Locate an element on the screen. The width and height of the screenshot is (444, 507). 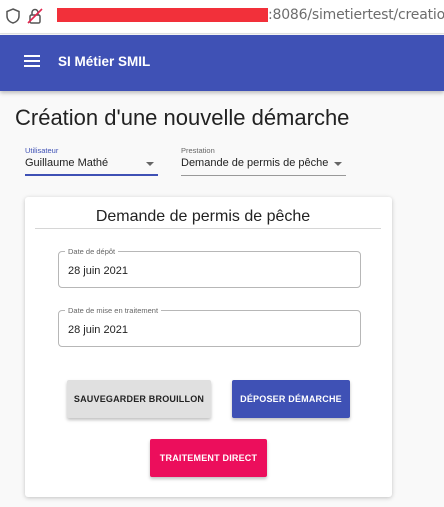
user-select-underline is located at coordinates (91, 175).